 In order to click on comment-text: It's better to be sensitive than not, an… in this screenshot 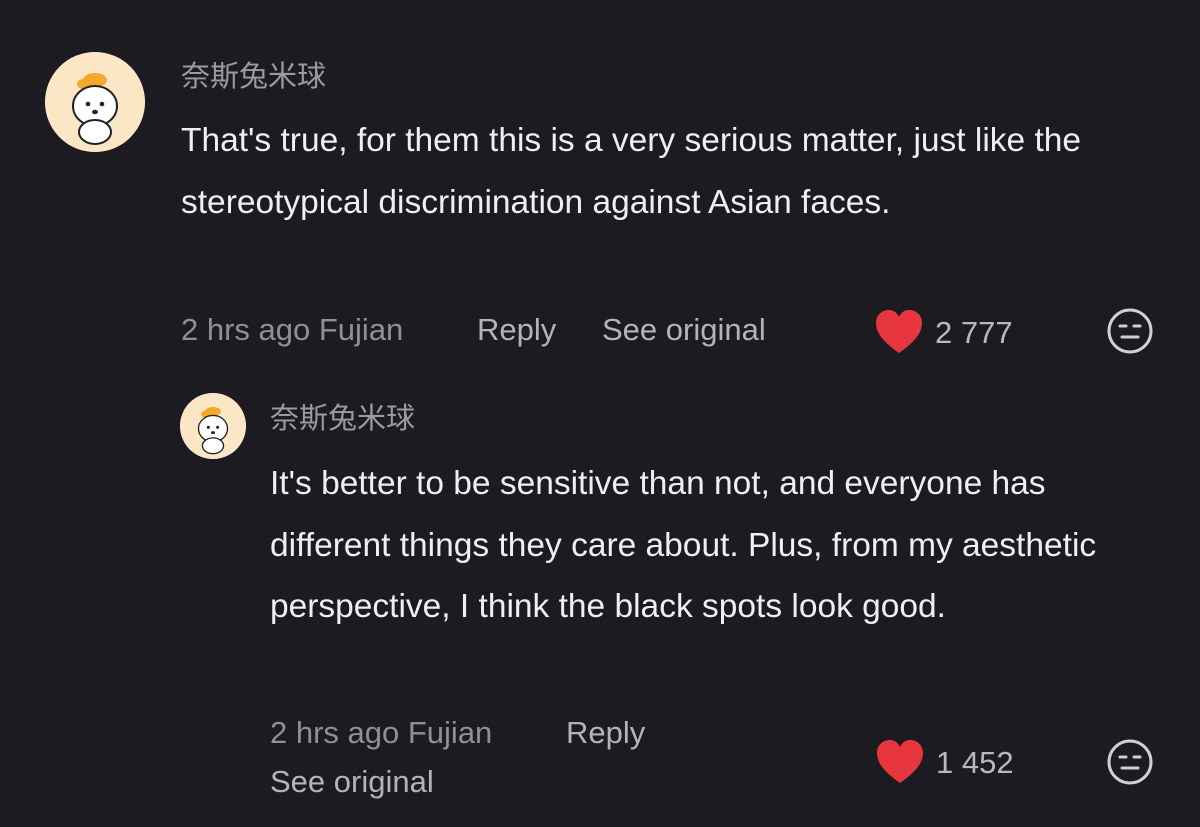, I will do `click(683, 545)`.